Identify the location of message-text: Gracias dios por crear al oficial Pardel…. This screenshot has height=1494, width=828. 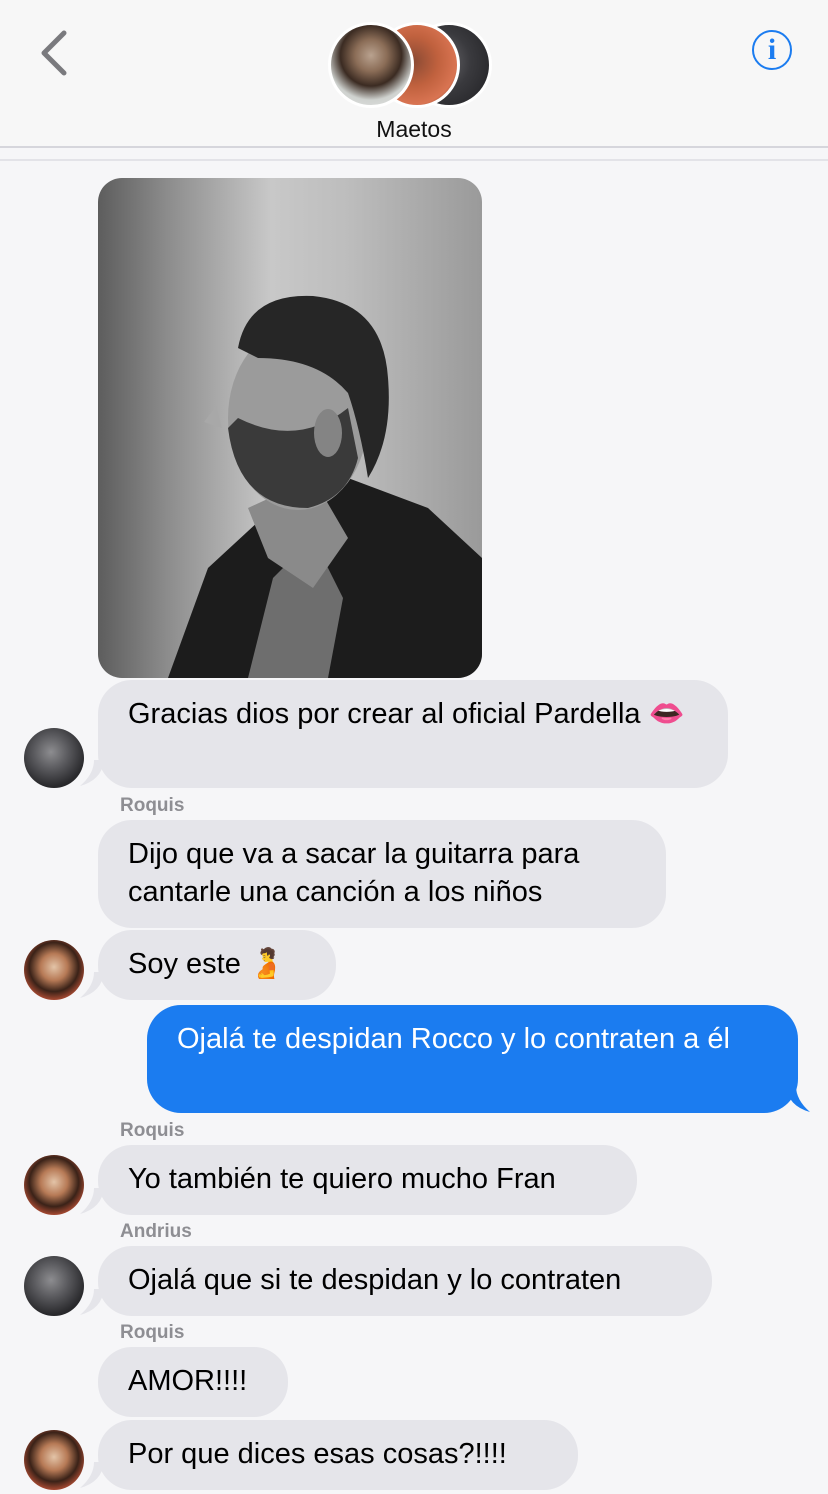
(406, 714).